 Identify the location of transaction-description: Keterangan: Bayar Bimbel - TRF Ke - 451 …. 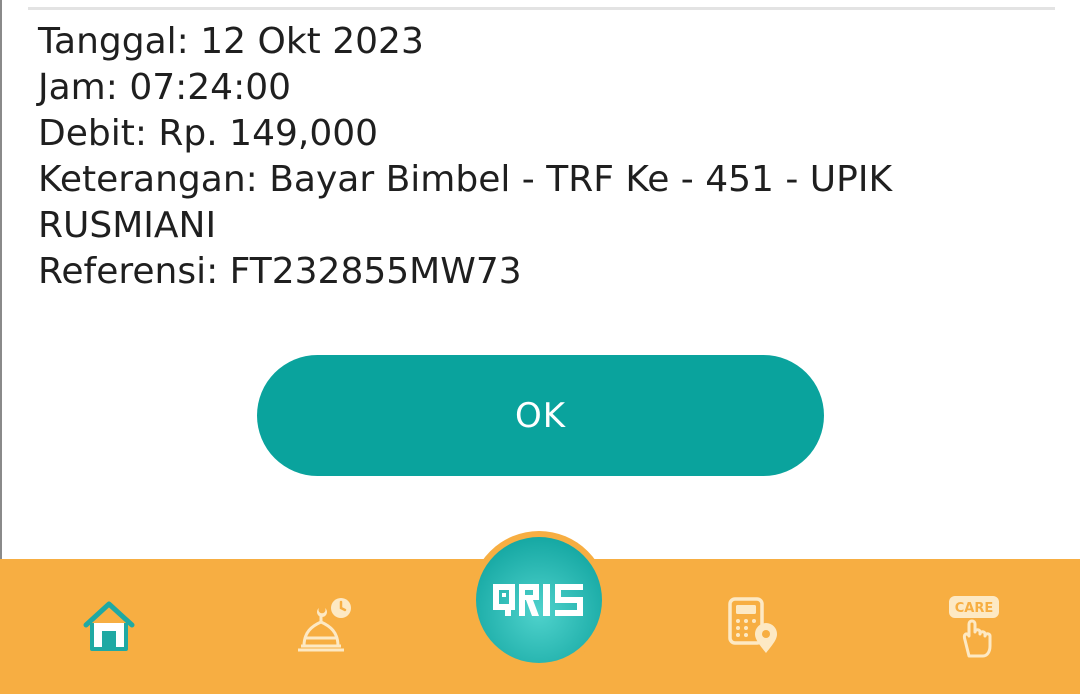
(465, 179).